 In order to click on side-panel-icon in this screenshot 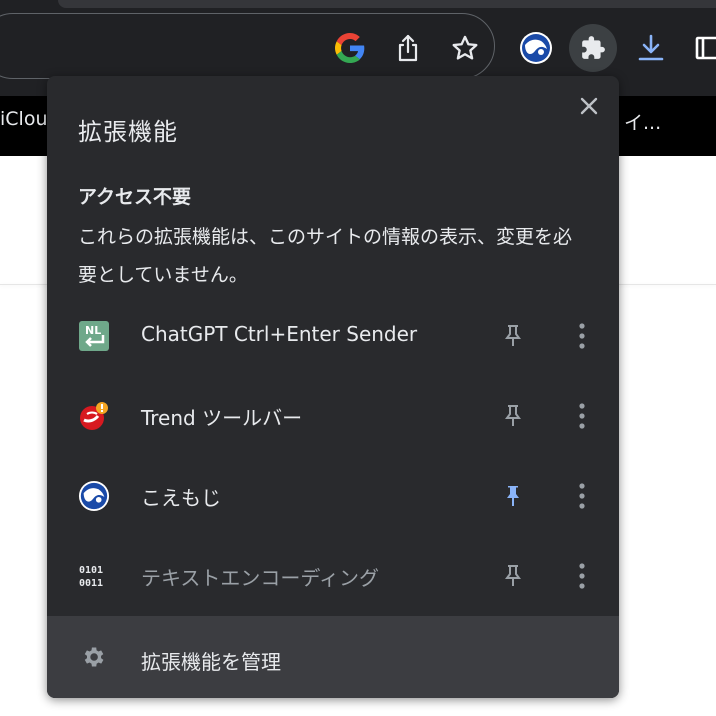, I will do `click(700, 48)`.